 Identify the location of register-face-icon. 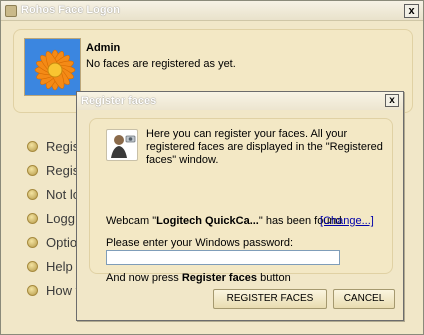
(122, 145).